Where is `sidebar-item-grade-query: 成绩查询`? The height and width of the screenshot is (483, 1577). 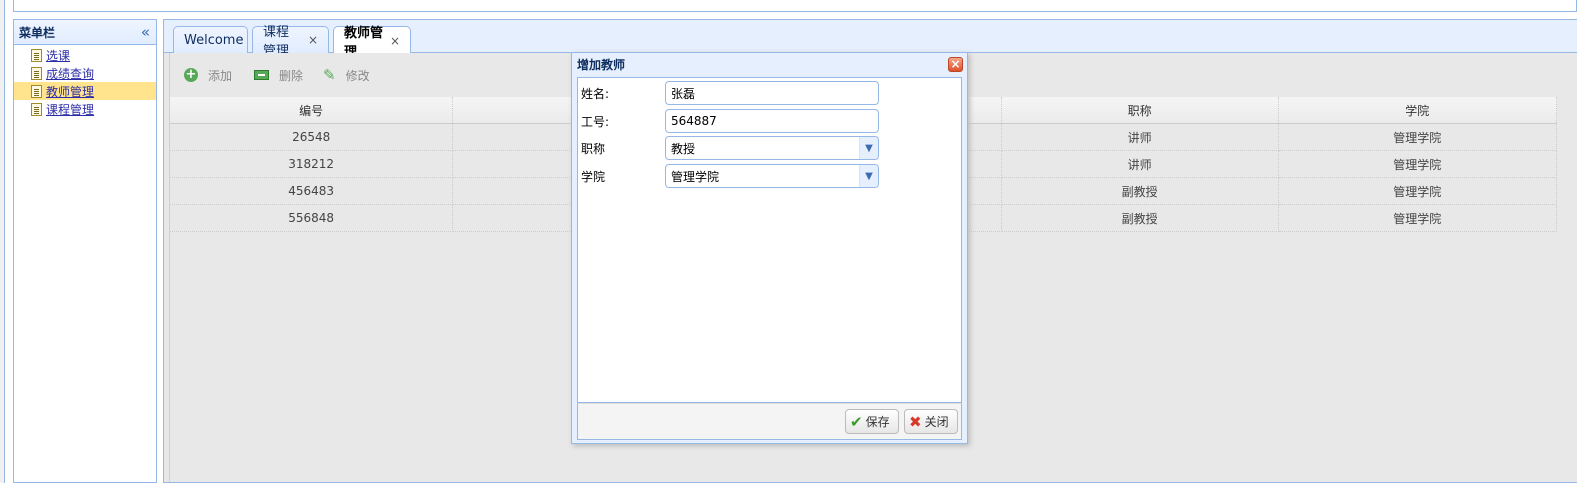 sidebar-item-grade-query: 成绩查询 is located at coordinates (85, 73).